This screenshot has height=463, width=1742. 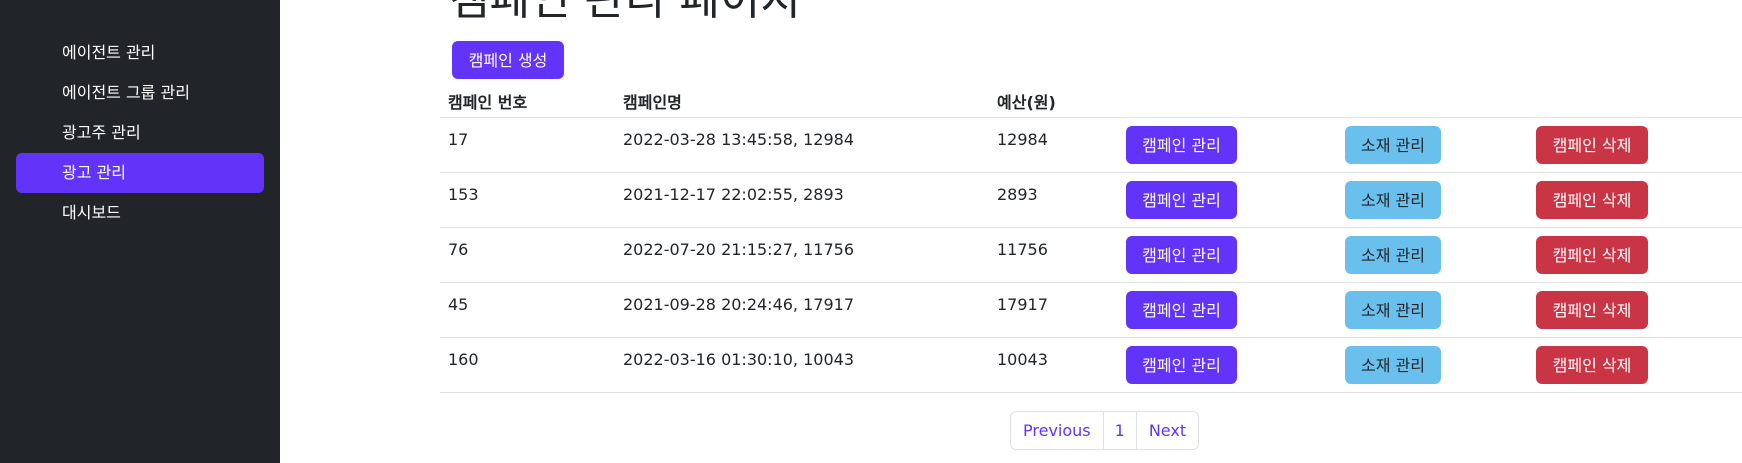 I want to click on create-campaign-button: 캠페인 생성, so click(x=508, y=60).